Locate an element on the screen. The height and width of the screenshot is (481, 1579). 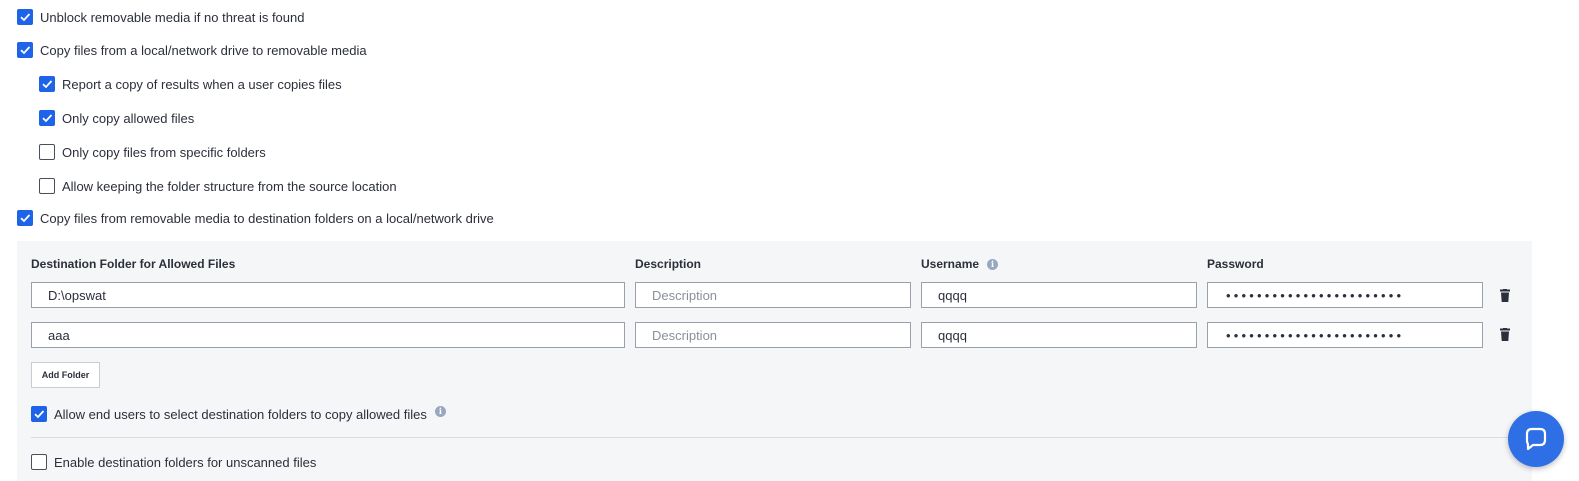
header-label: Username is located at coordinates (950, 264).